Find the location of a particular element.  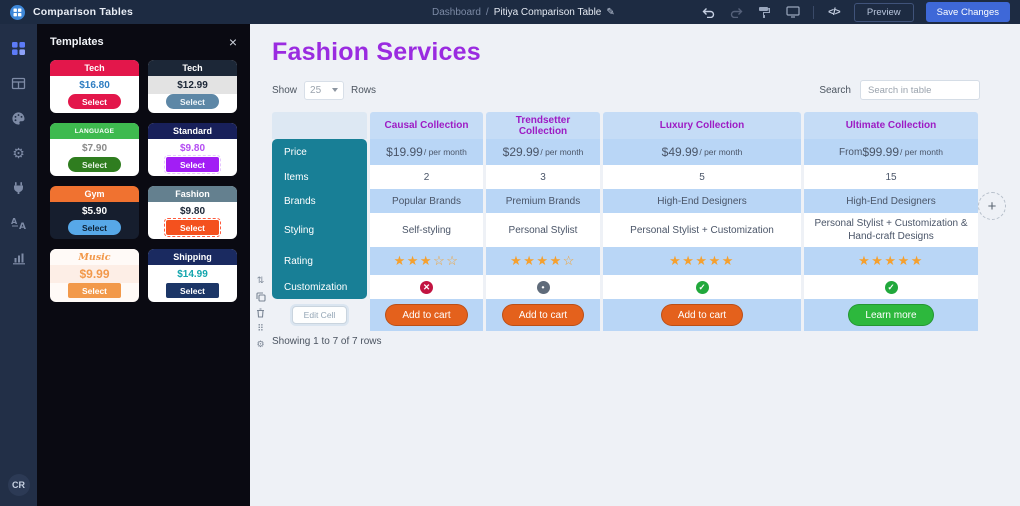

close-icon: × is located at coordinates (233, 42).